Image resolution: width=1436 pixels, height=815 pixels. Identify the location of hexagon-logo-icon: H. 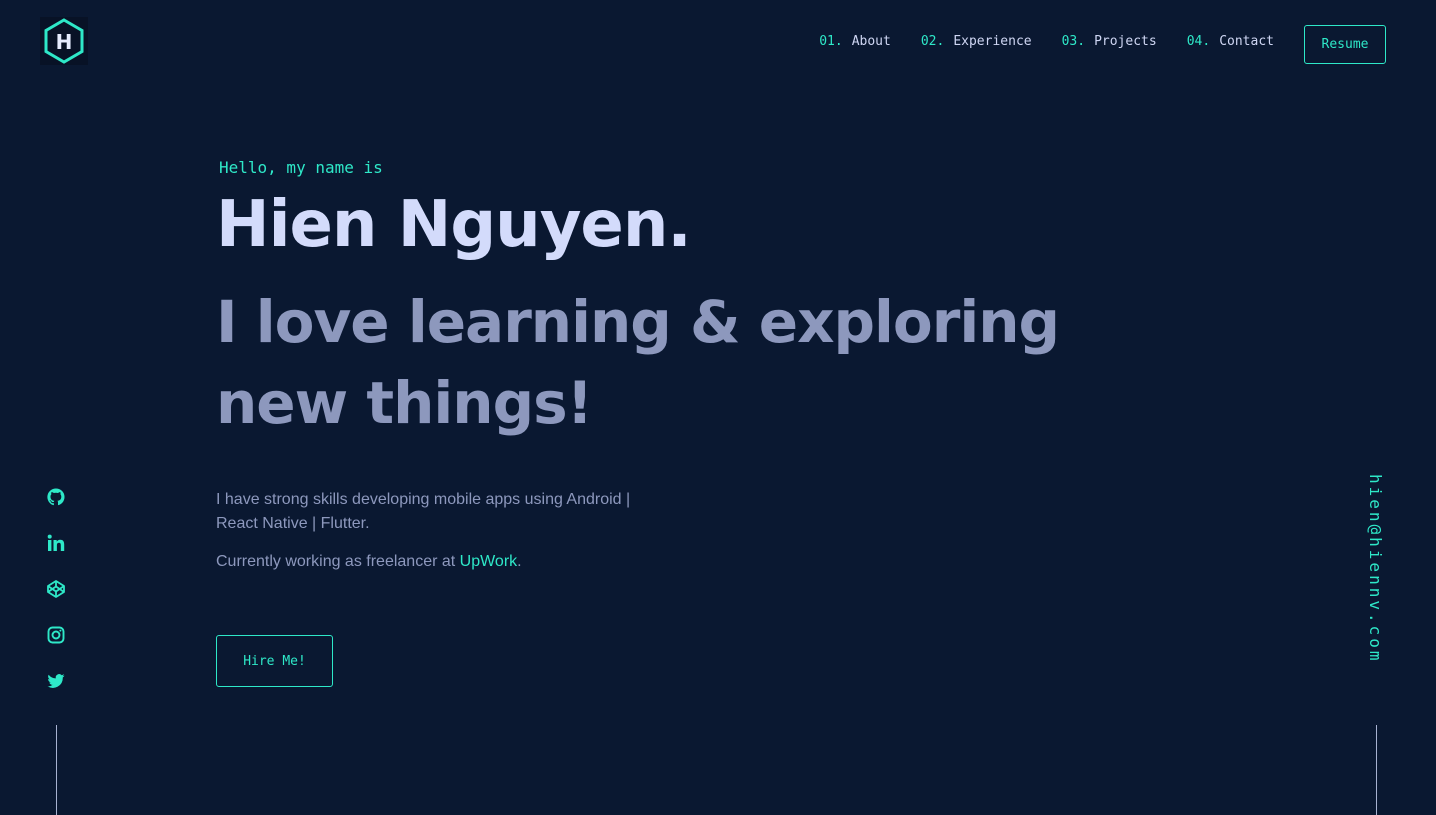
(64, 41).